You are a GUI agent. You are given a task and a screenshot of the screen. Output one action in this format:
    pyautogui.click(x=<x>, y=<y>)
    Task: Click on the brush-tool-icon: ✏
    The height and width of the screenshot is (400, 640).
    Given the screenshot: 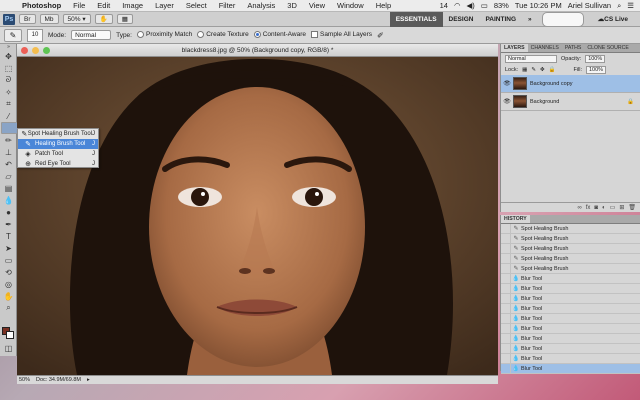 What is the action you would take?
    pyautogui.click(x=8, y=140)
    